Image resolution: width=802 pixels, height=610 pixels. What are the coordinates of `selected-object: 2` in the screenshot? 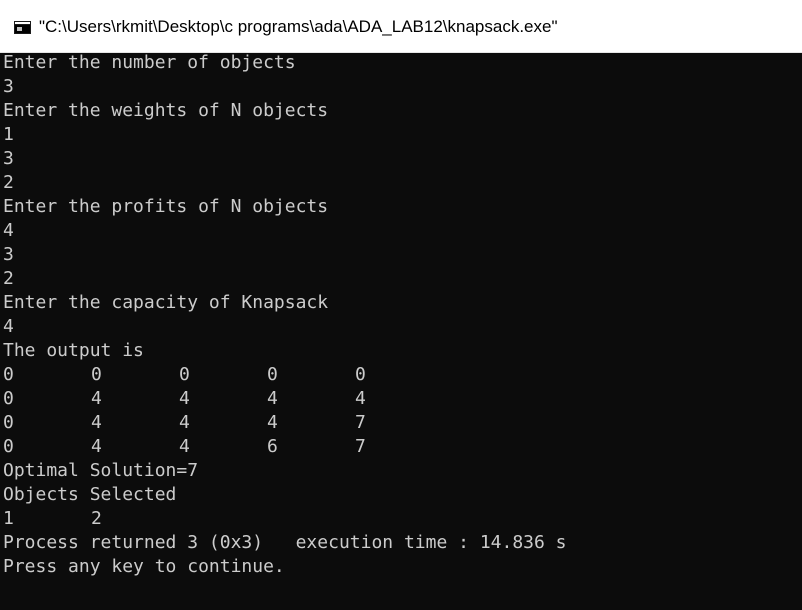 It's located at (96, 518).